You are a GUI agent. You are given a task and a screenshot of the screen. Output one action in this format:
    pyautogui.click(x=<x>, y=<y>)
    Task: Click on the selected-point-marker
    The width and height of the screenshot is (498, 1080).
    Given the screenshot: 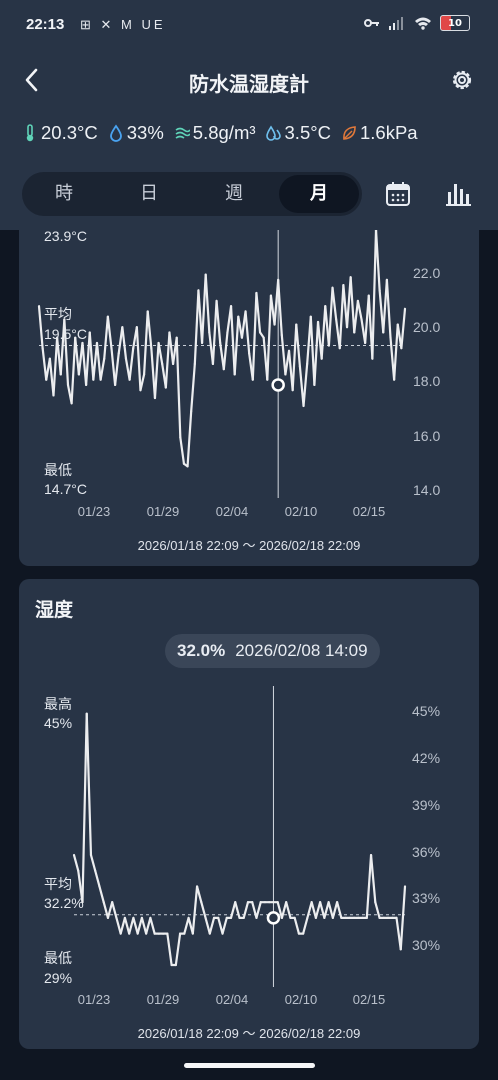 What is the action you would take?
    pyautogui.click(x=273, y=918)
    